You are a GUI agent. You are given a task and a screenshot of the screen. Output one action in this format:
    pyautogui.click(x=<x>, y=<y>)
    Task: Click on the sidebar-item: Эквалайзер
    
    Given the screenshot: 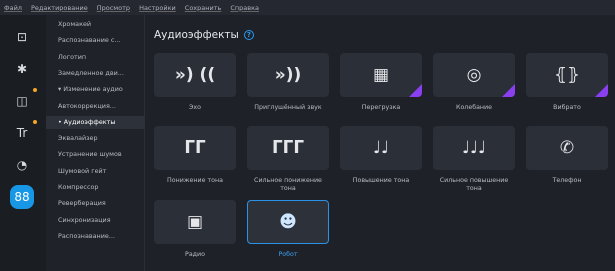 What is the action you would take?
    pyautogui.click(x=101, y=138)
    